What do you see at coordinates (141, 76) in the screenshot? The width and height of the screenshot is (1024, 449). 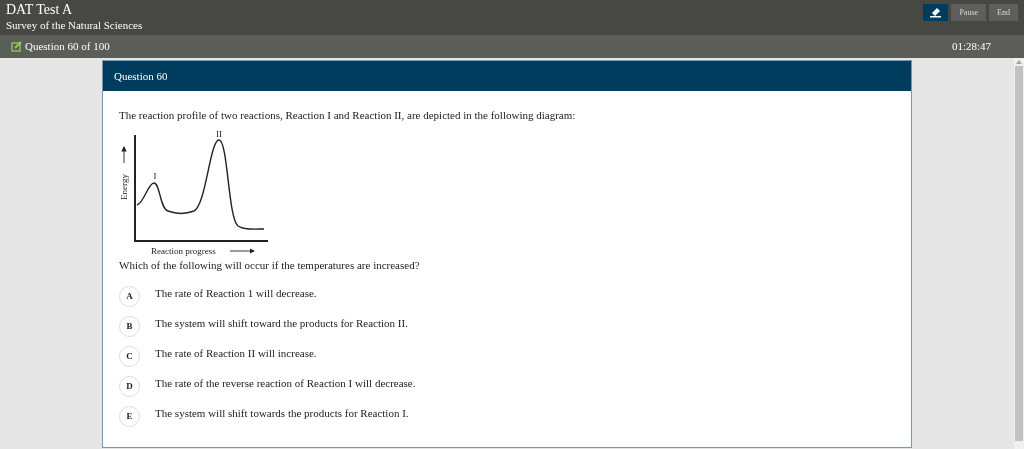 I see `question-heading: Question 60` at bounding box center [141, 76].